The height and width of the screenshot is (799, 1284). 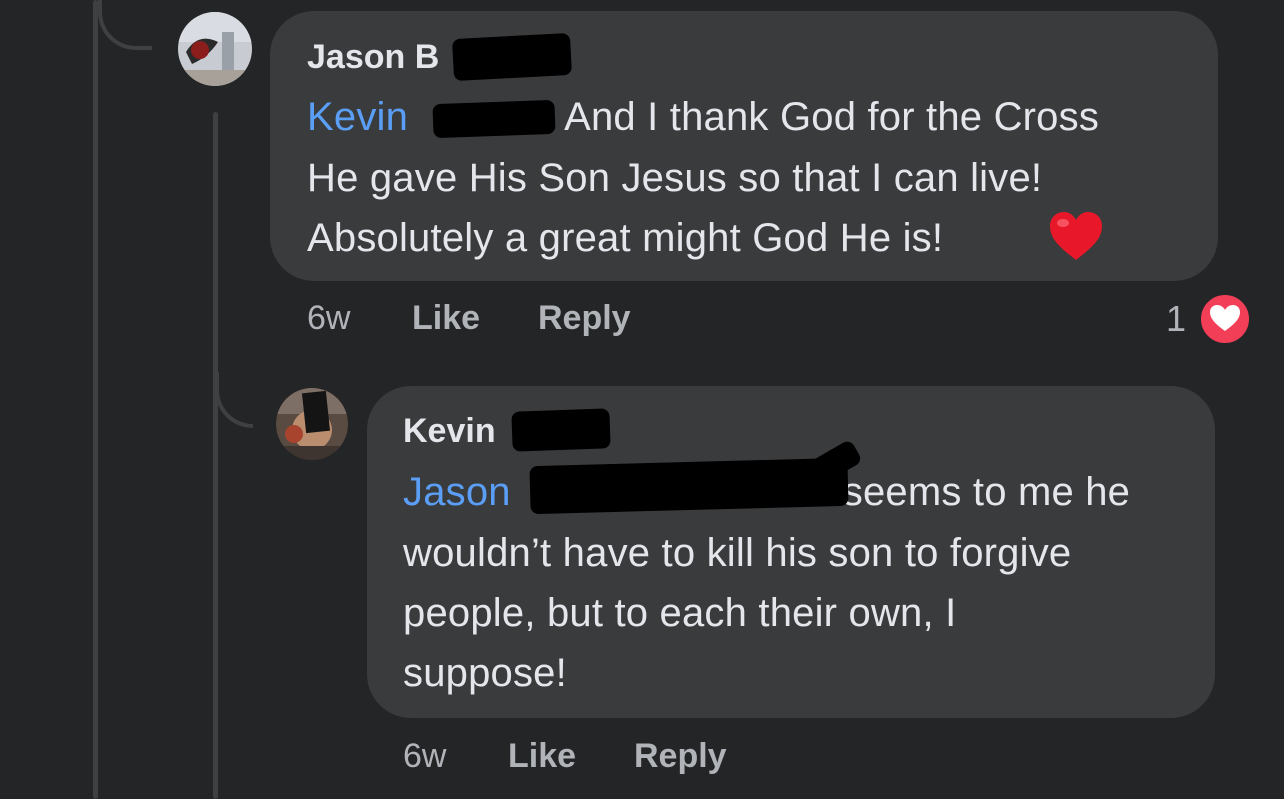 I want to click on comment-line-2: wouldn’t have to kill his son to forgive, so click(x=737, y=553).